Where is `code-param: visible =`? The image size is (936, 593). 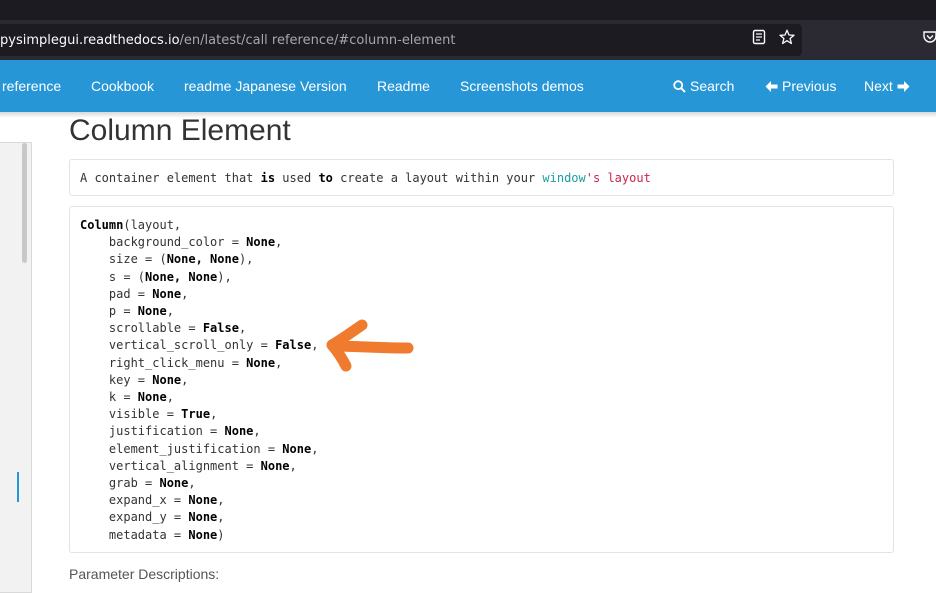 code-param: visible = is located at coordinates (131, 414).